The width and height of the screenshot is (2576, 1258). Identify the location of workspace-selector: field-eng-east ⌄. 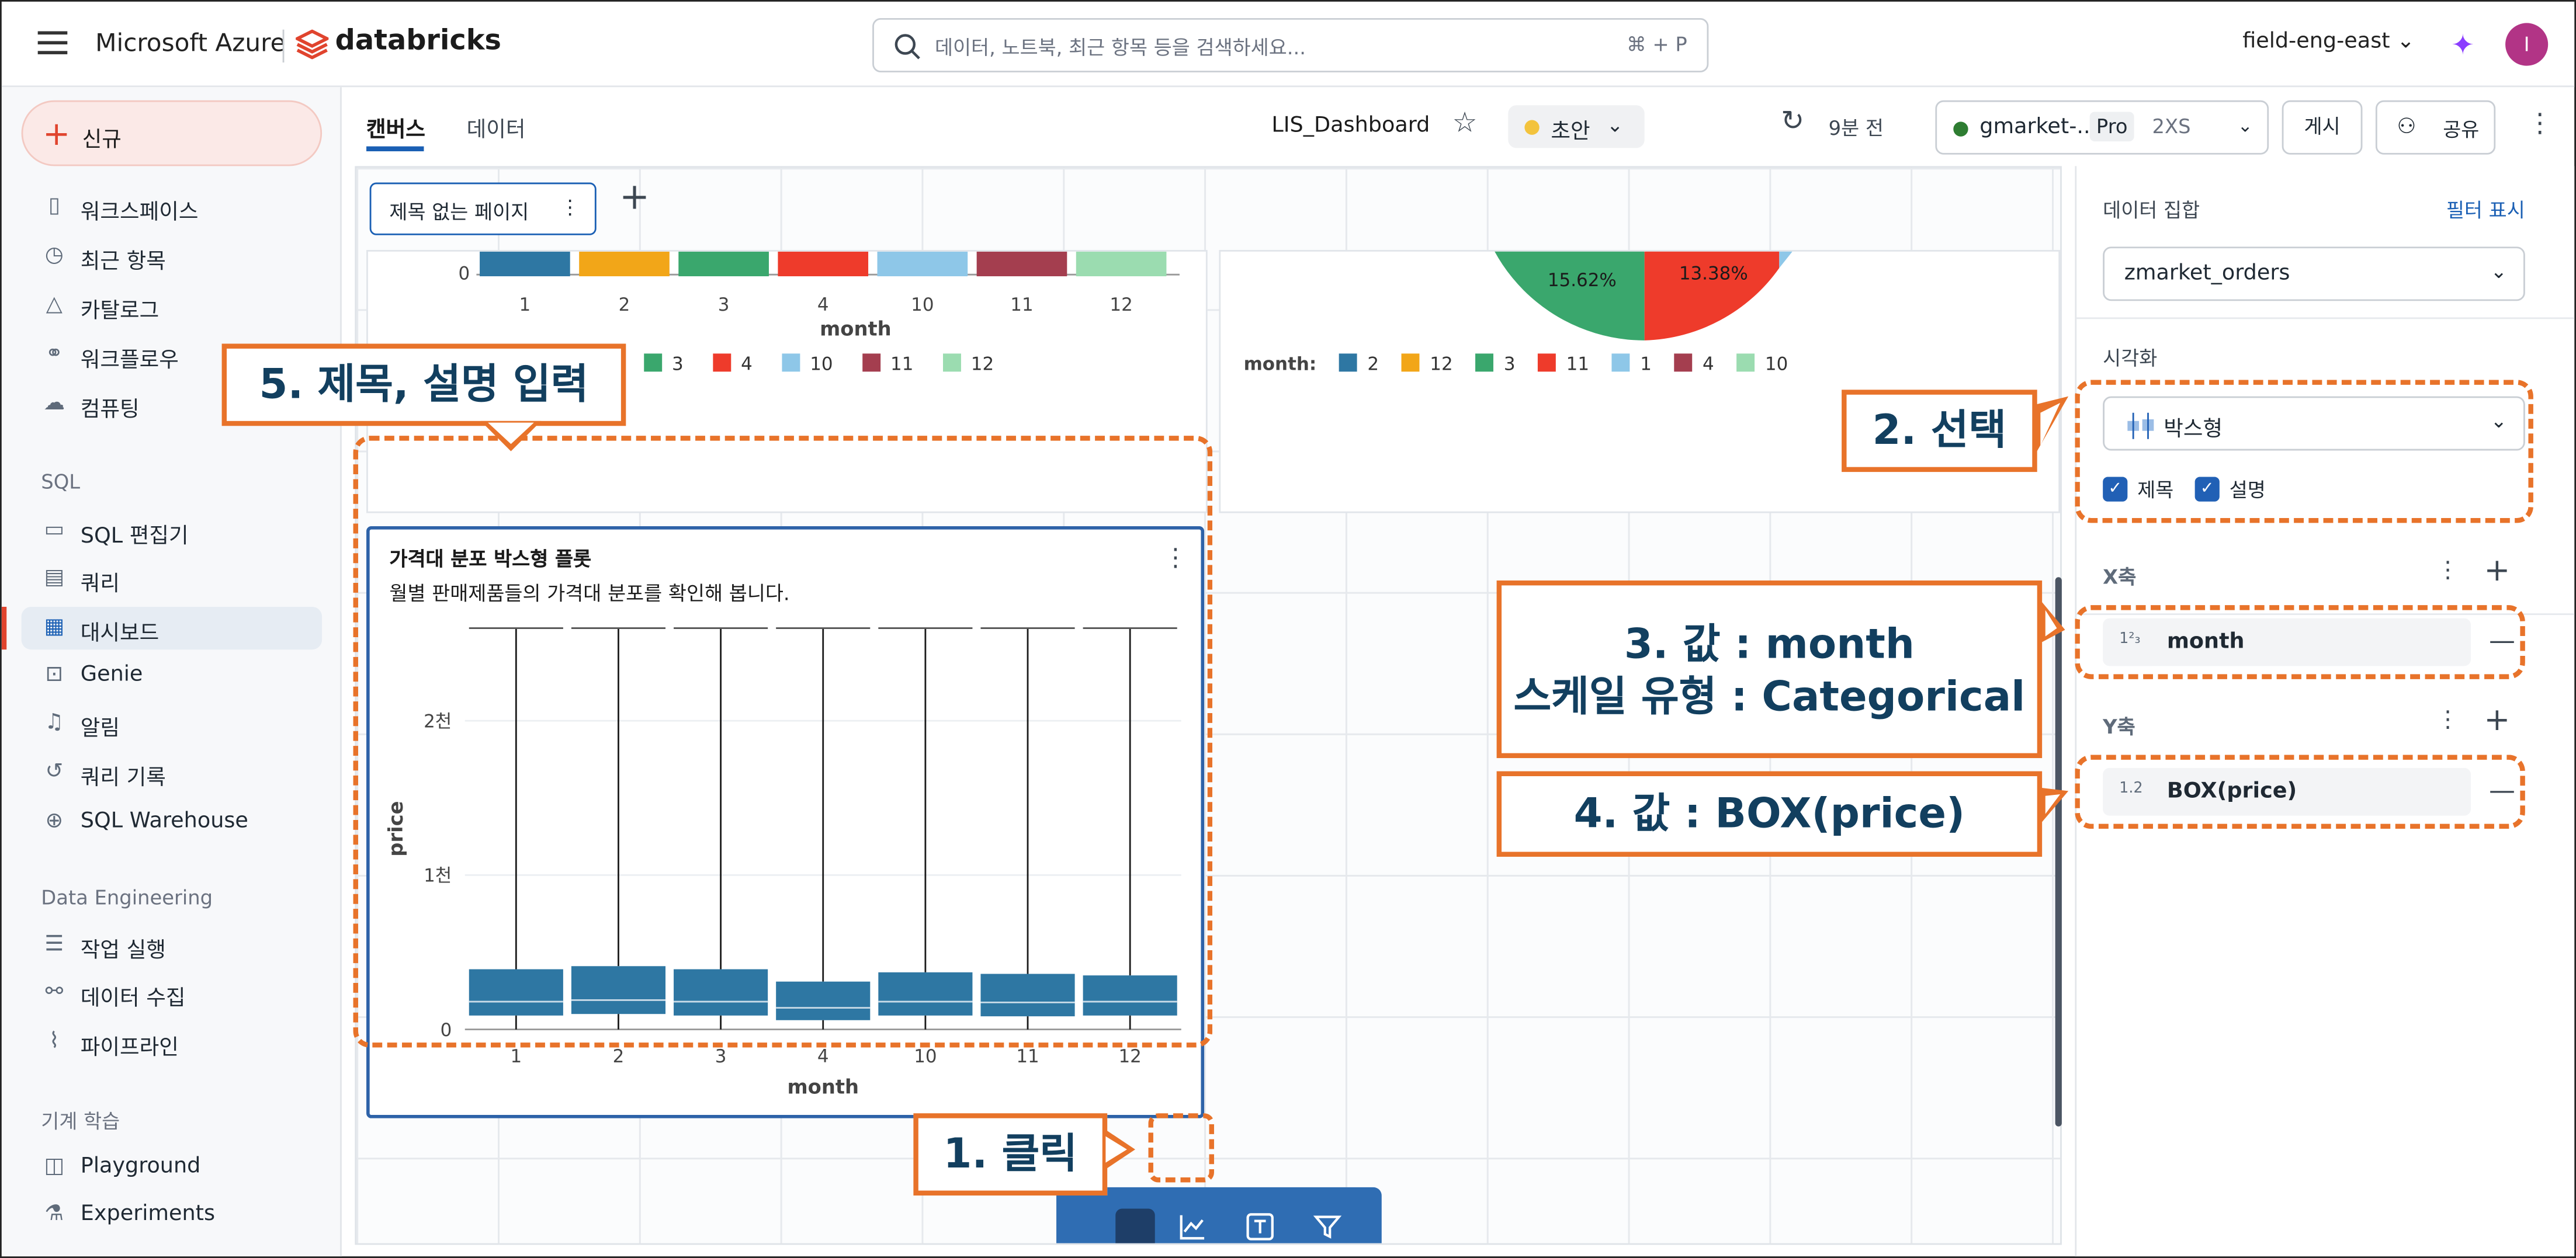
(2328, 42).